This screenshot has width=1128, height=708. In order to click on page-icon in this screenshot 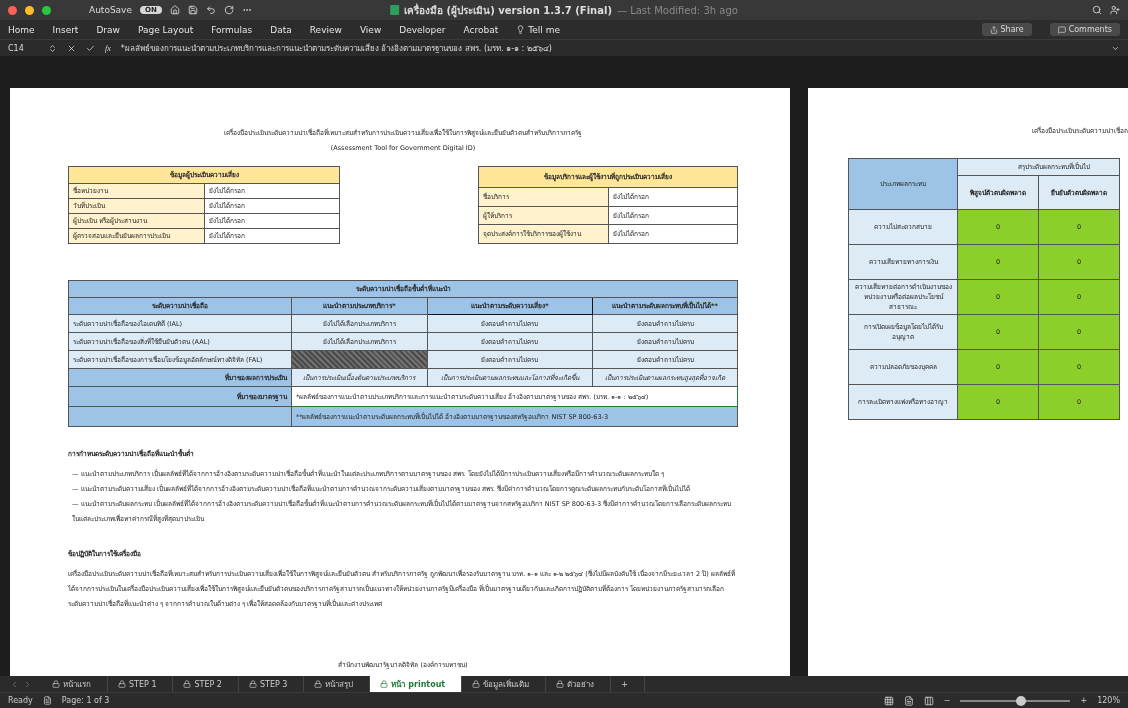, I will do `click(47, 700)`.